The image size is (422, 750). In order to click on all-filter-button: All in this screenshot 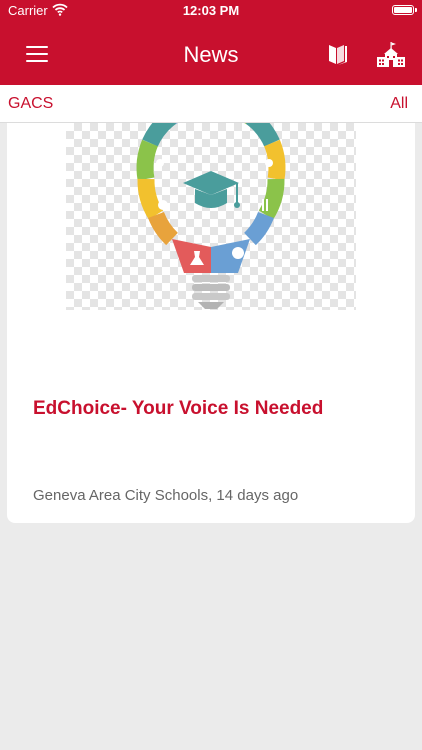, I will do `click(399, 104)`.